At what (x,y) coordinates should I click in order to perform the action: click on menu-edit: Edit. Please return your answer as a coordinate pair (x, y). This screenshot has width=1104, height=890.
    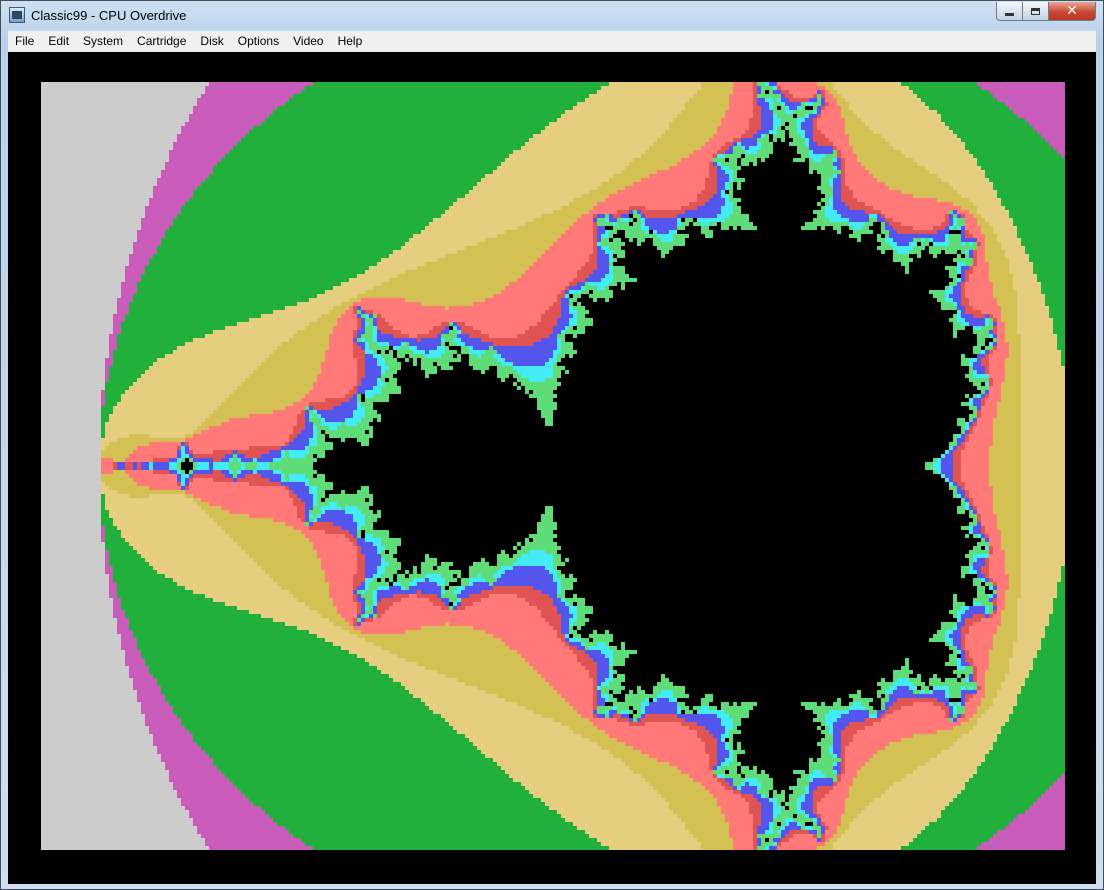
    Looking at the image, I should click on (58, 41).